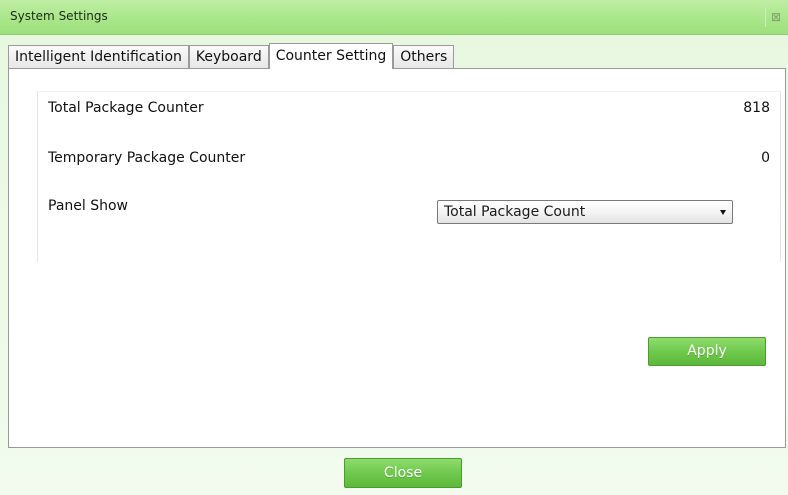 The height and width of the screenshot is (495, 788). Describe the element at coordinates (707, 351) in the screenshot. I see `apply-button: Apply` at that location.